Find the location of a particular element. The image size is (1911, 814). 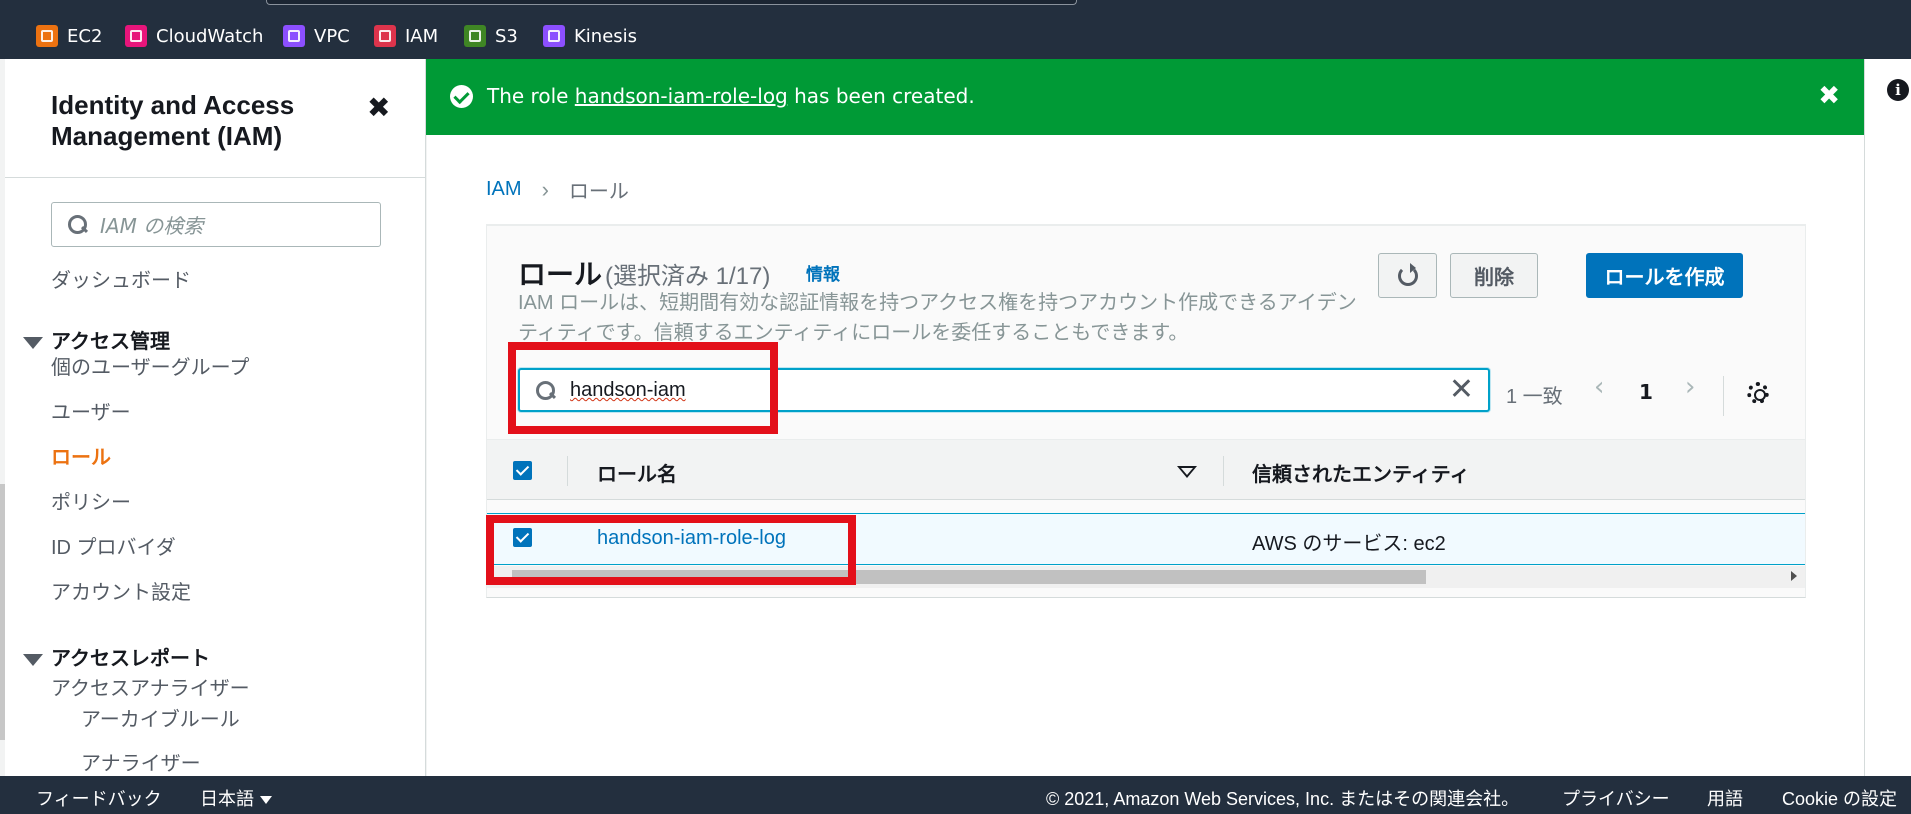

sort-descending-icon is located at coordinates (1187, 472).